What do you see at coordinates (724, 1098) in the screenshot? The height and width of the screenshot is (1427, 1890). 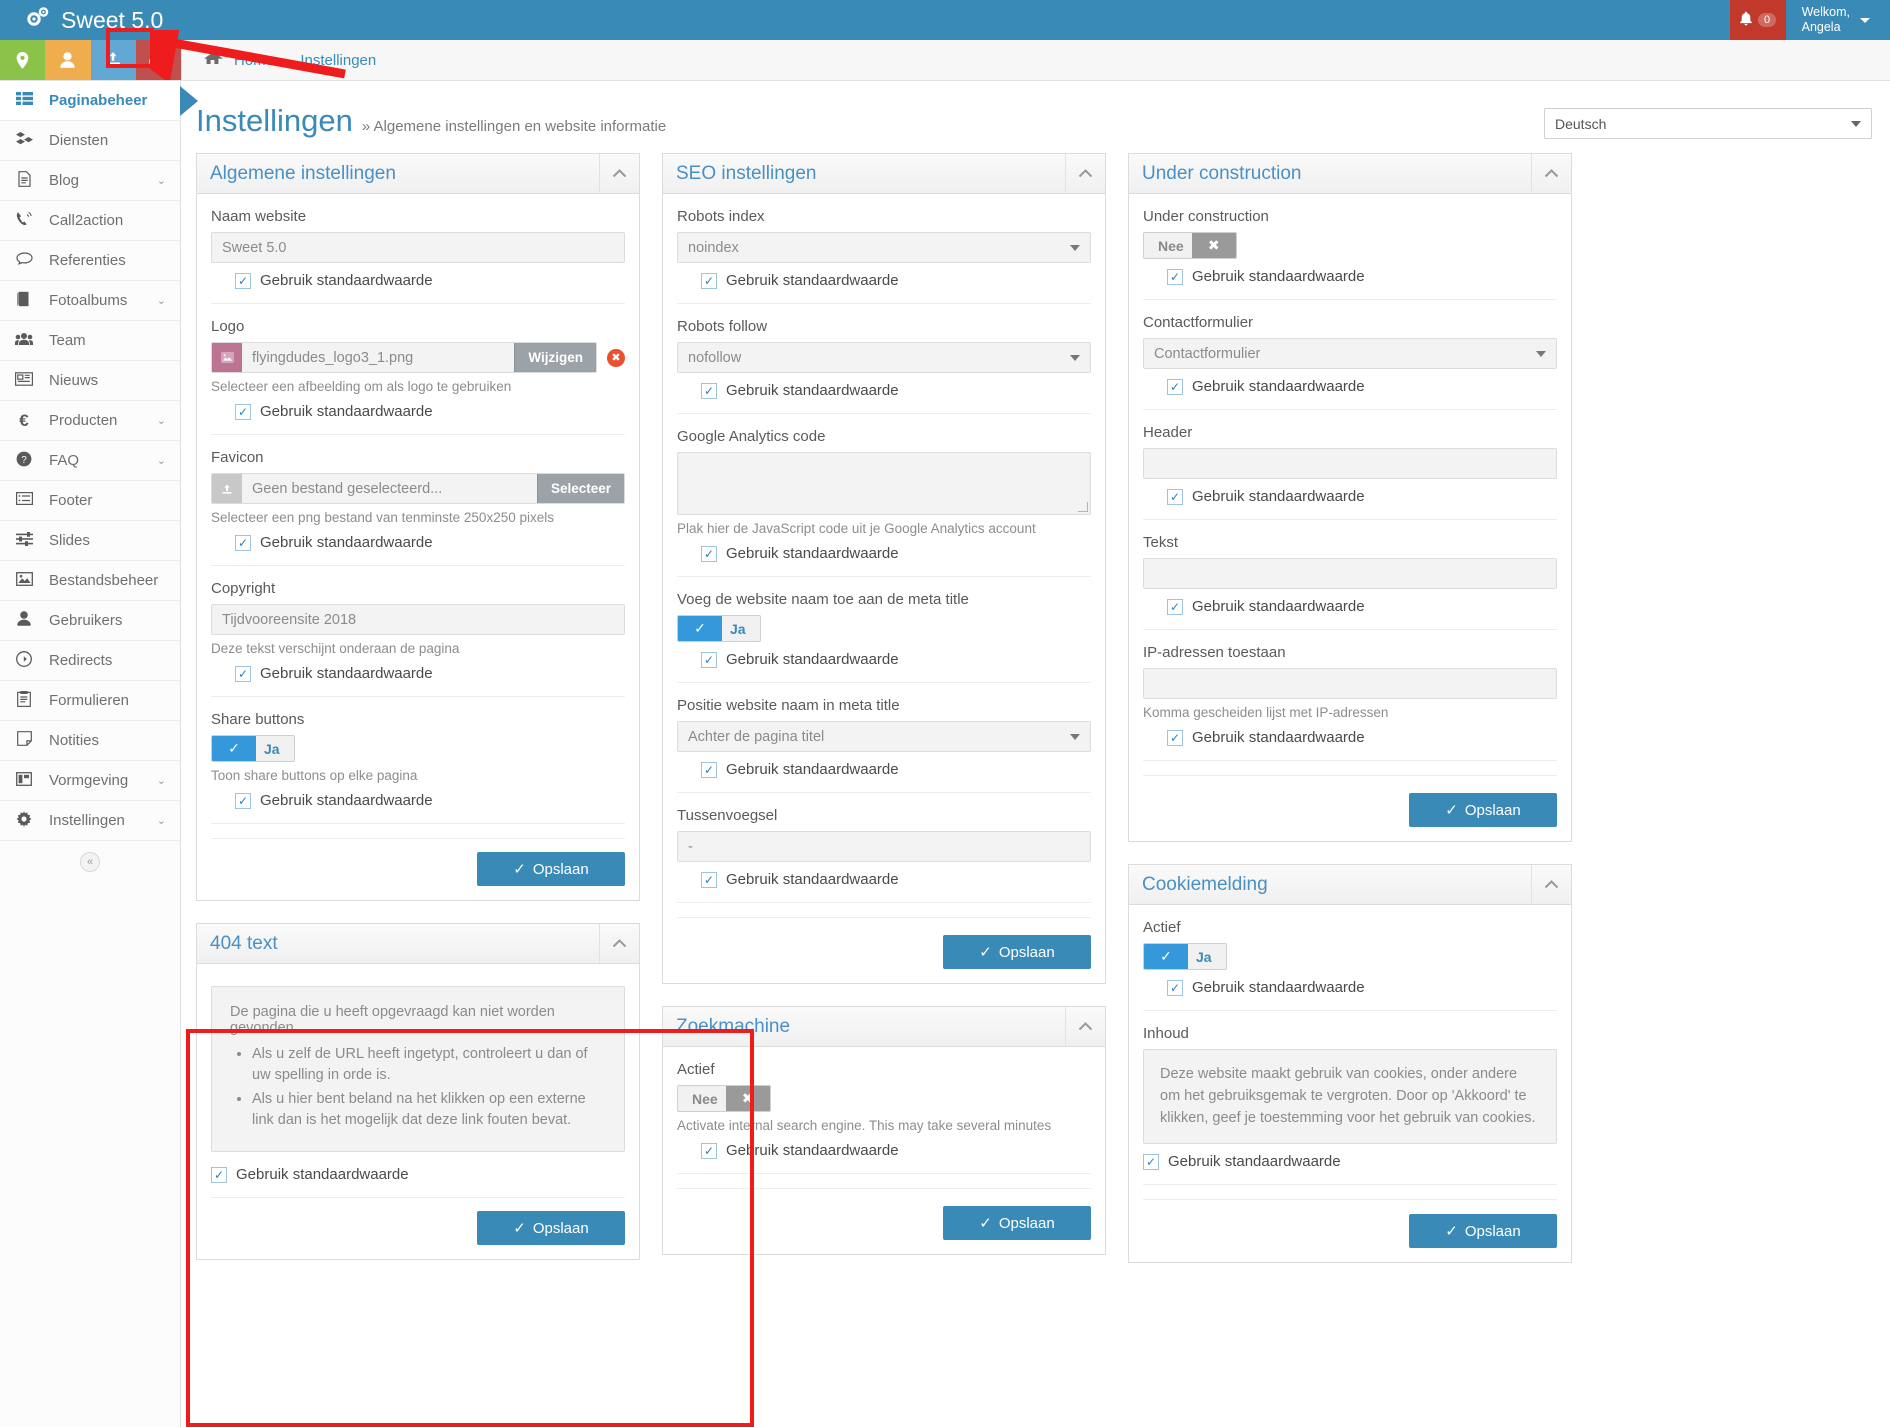 I see `zoekmachine-actief-toggle: Nee ✖` at bounding box center [724, 1098].